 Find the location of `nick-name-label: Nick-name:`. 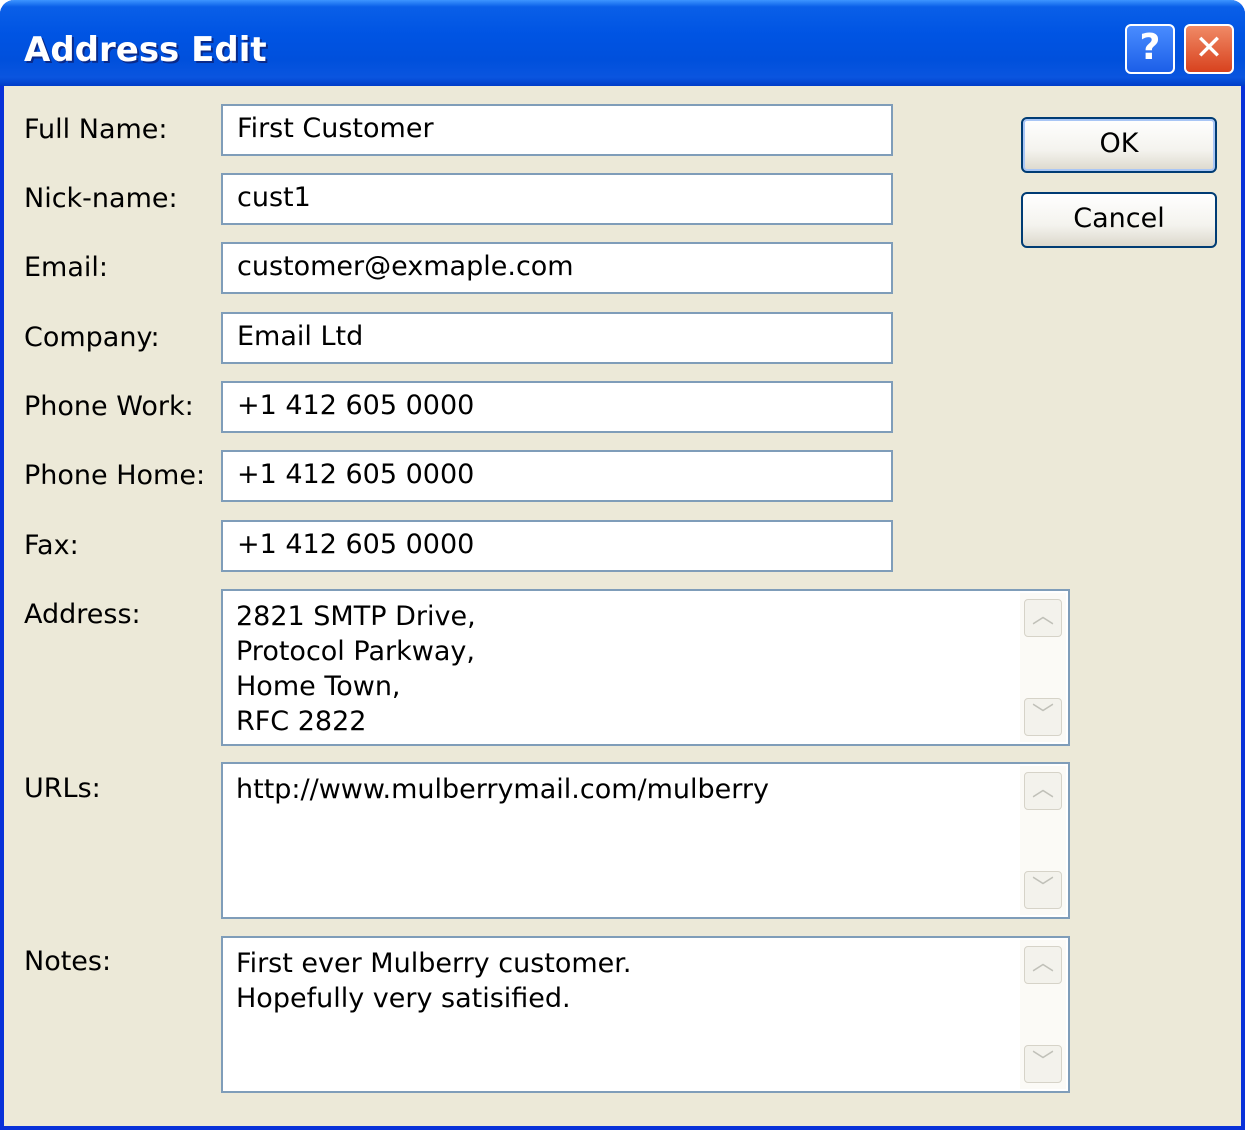

nick-name-label: Nick-name: is located at coordinates (101, 198).